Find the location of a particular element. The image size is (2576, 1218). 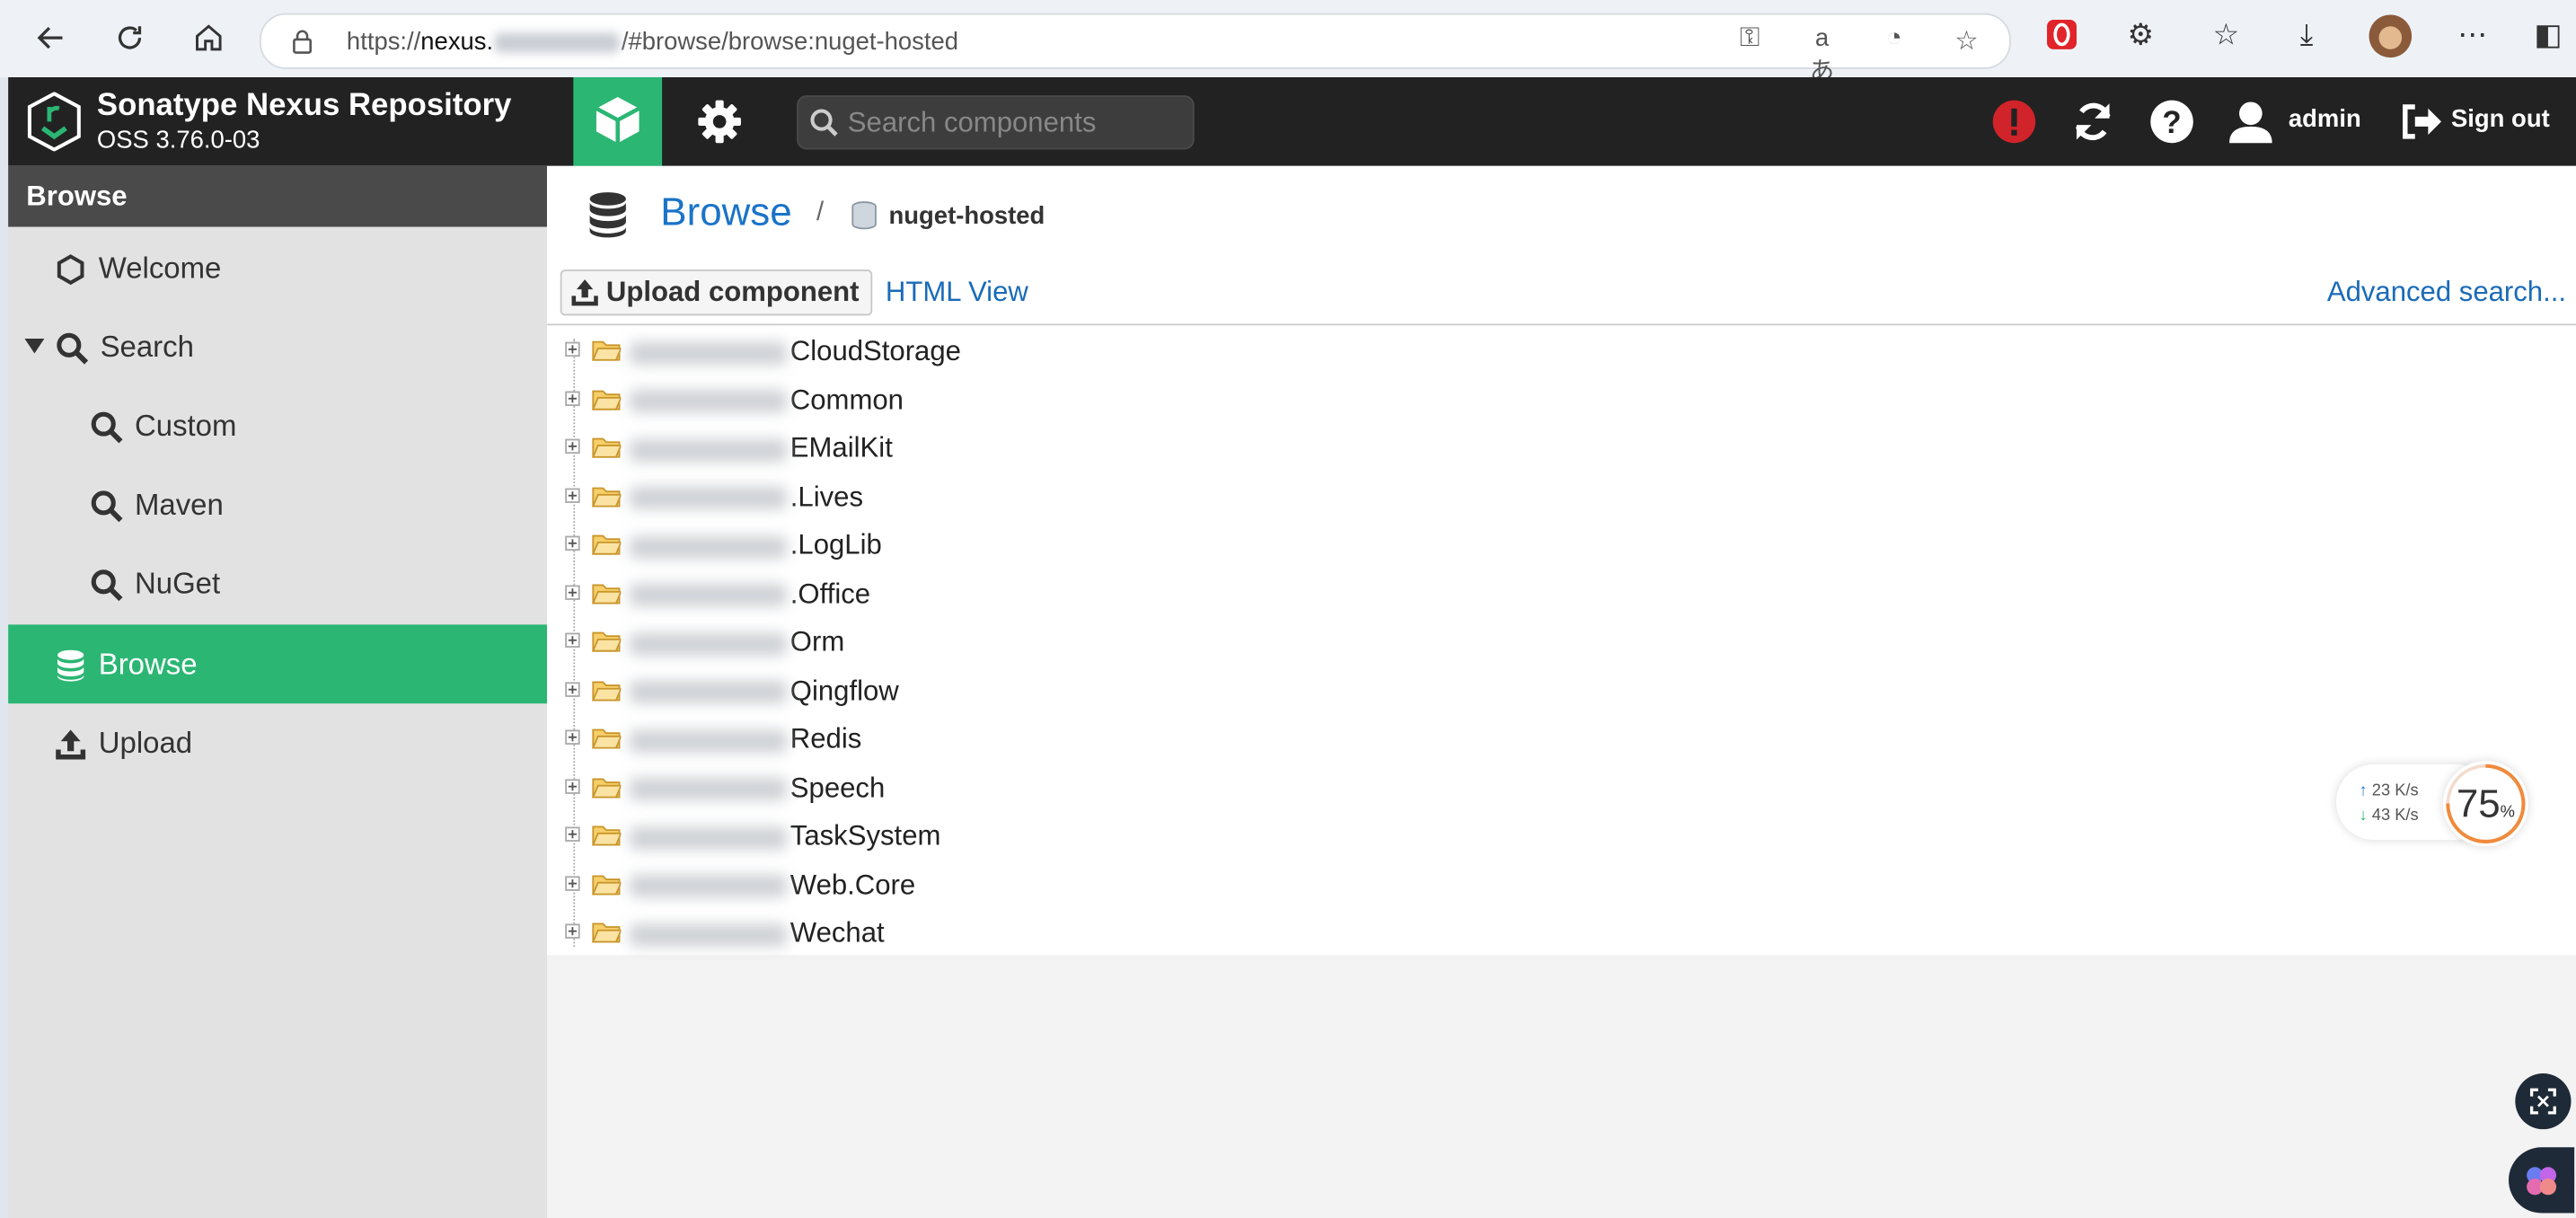

brain-icon is located at coordinates (2542, 1181).